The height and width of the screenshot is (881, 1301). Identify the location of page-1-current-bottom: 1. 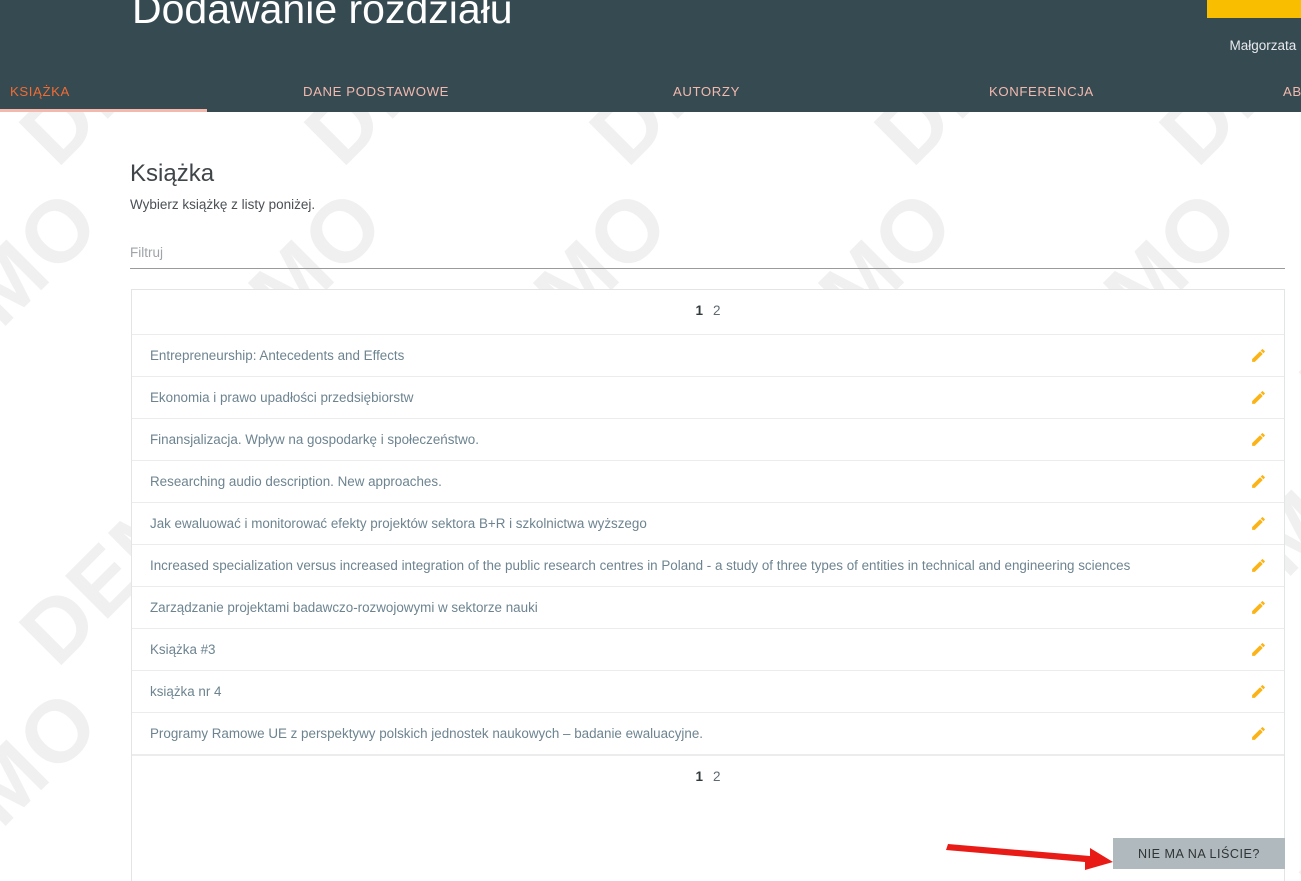
(699, 776).